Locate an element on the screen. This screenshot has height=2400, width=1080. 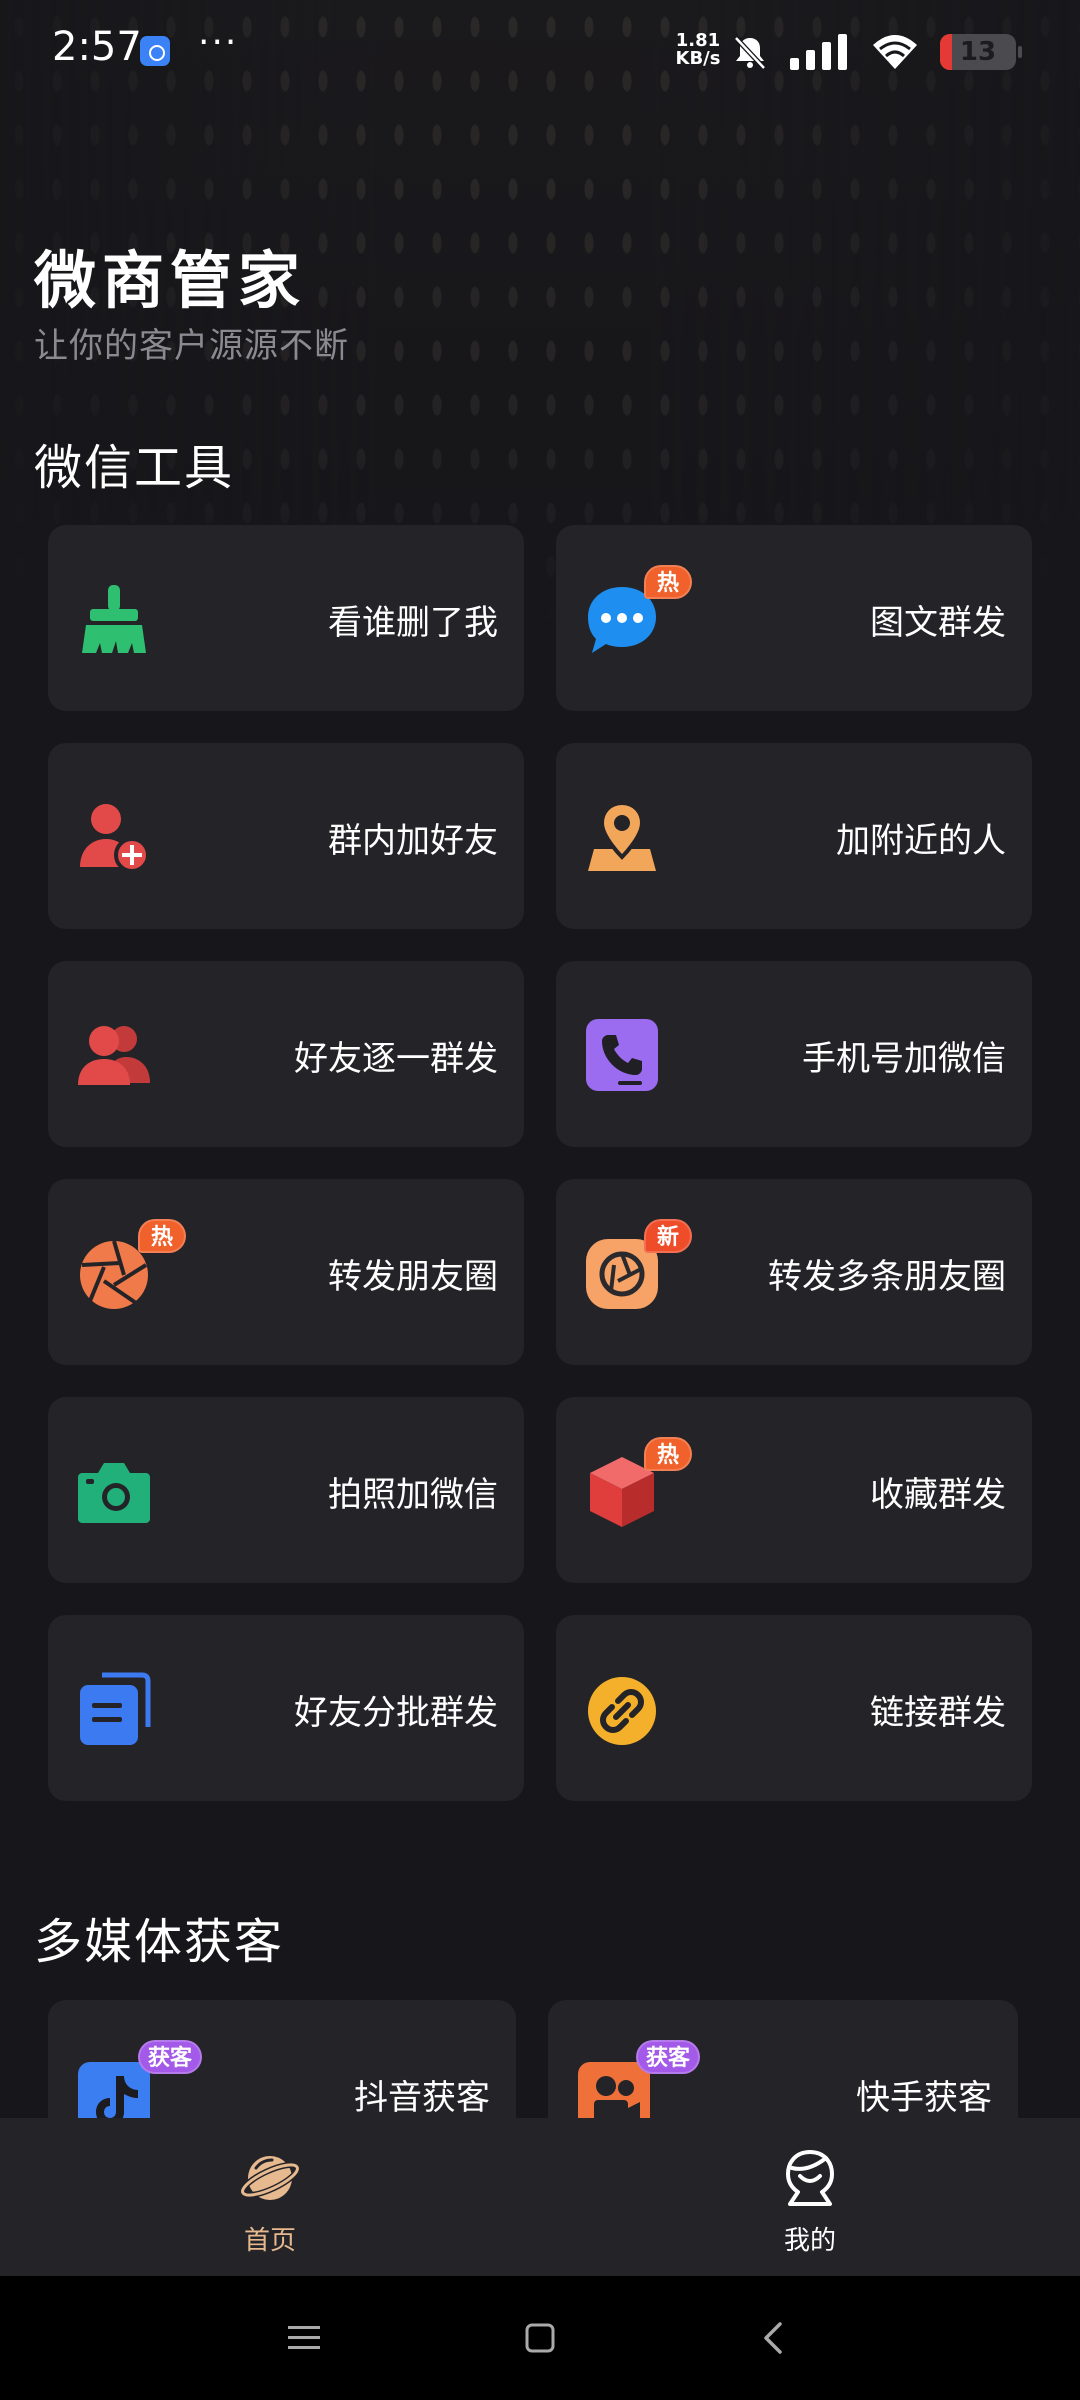
users-icon is located at coordinates (114, 1055).